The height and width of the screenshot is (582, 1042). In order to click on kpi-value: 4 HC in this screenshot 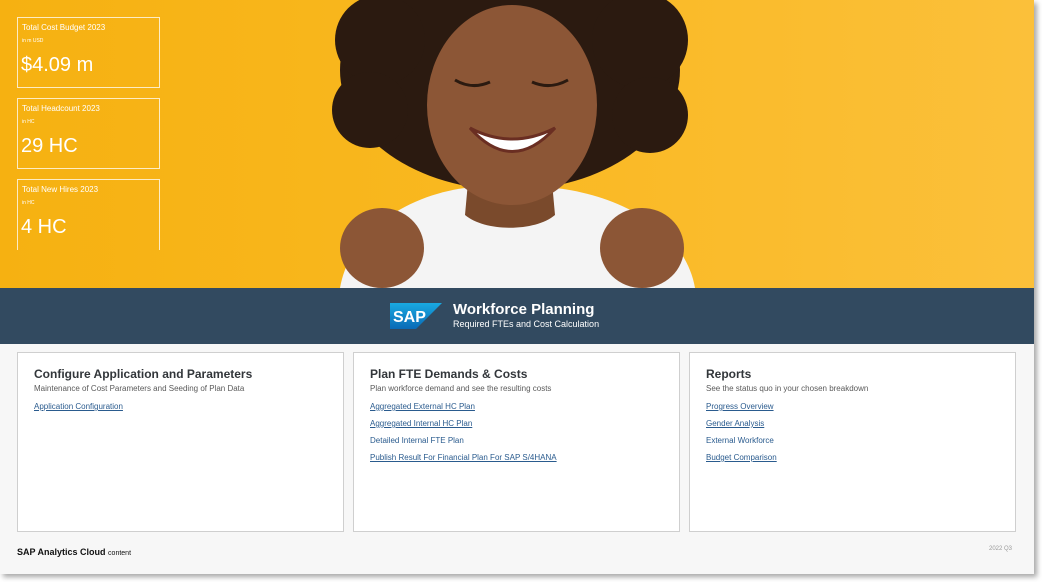, I will do `click(44, 227)`.